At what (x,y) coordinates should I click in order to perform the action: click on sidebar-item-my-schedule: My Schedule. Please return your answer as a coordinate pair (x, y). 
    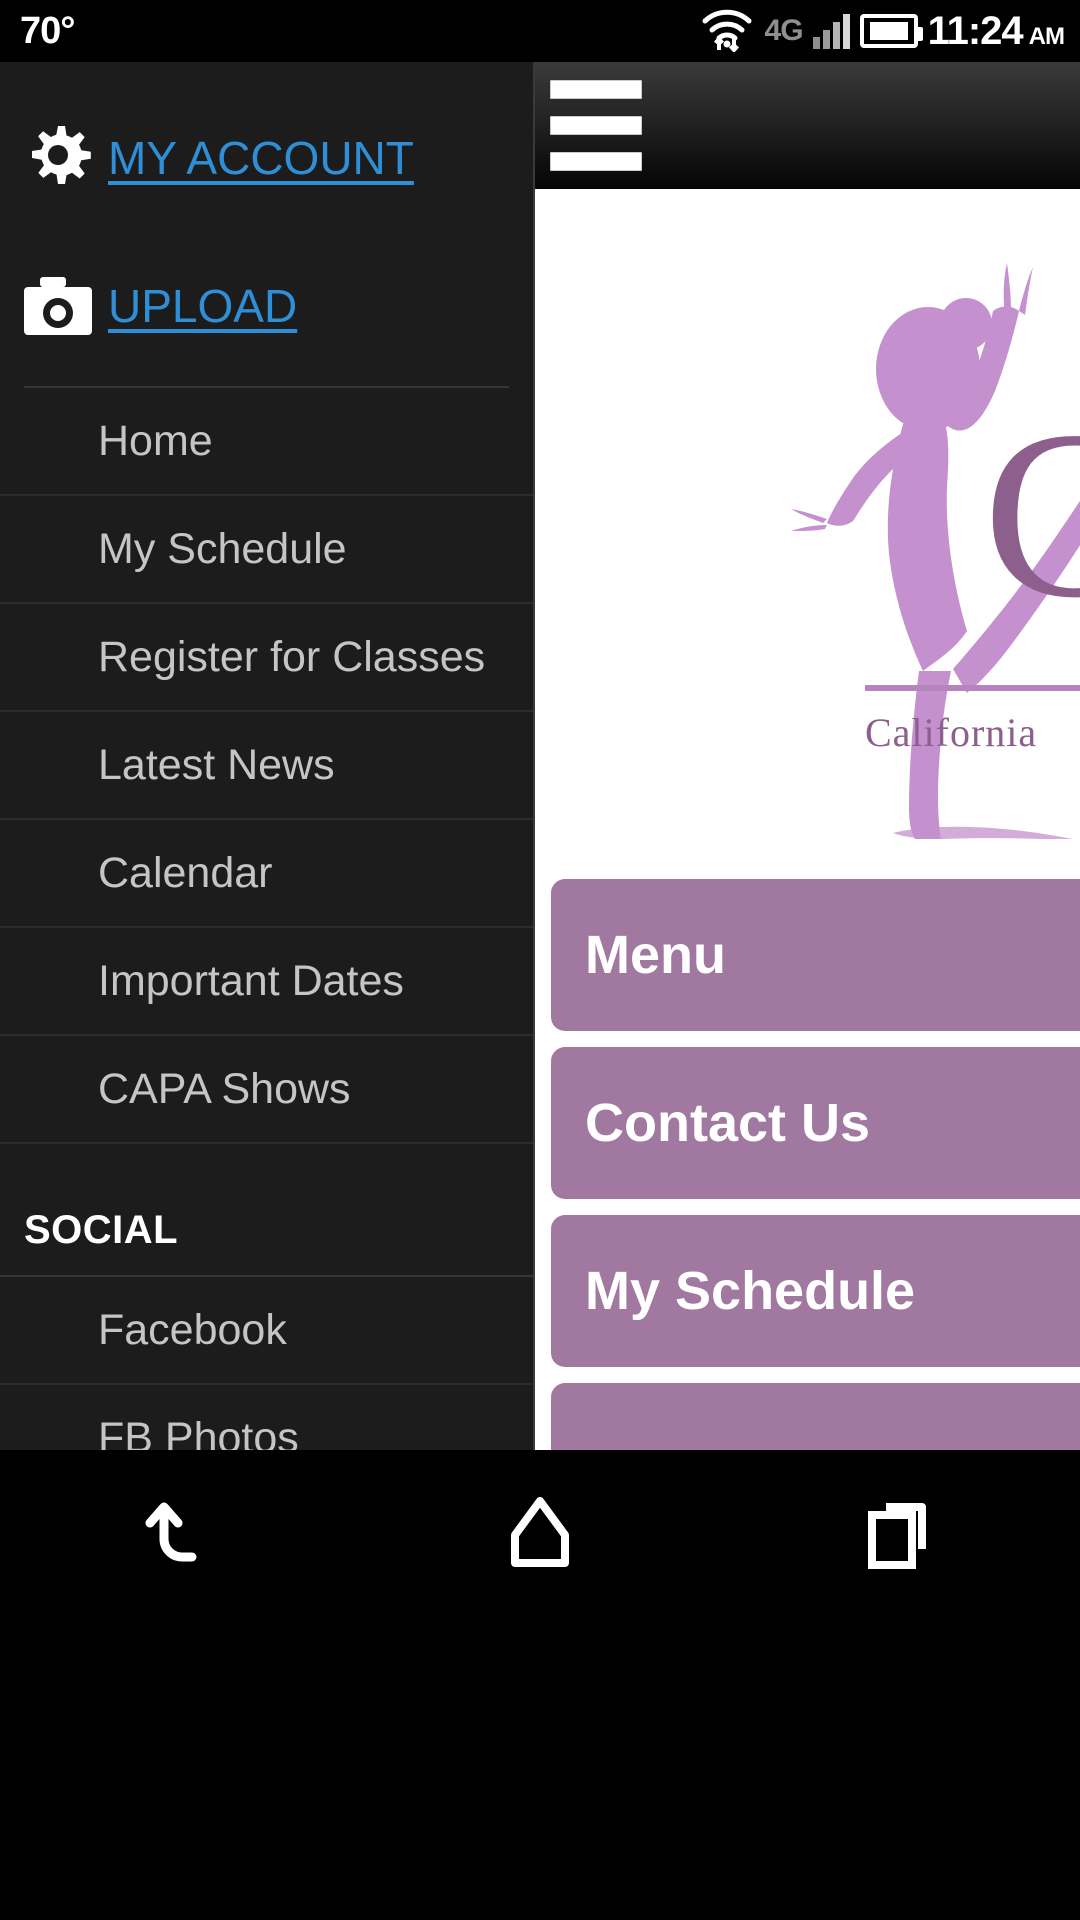
    Looking at the image, I should click on (266, 550).